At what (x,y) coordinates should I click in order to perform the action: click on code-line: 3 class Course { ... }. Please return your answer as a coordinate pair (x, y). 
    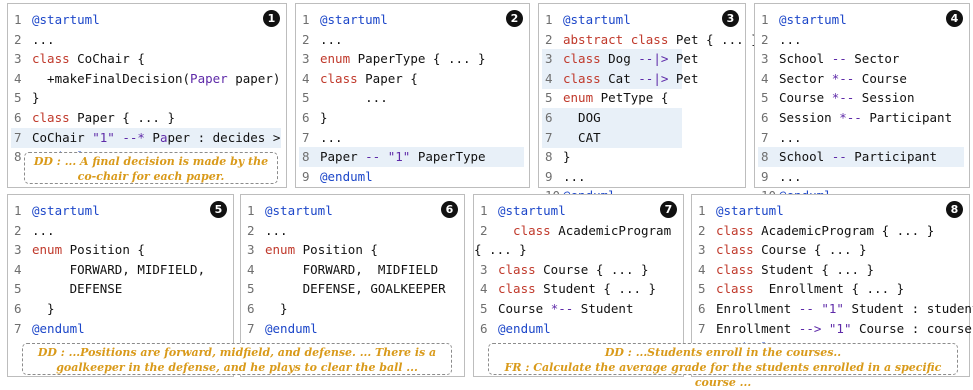
    Looking at the image, I should click on (578, 270).